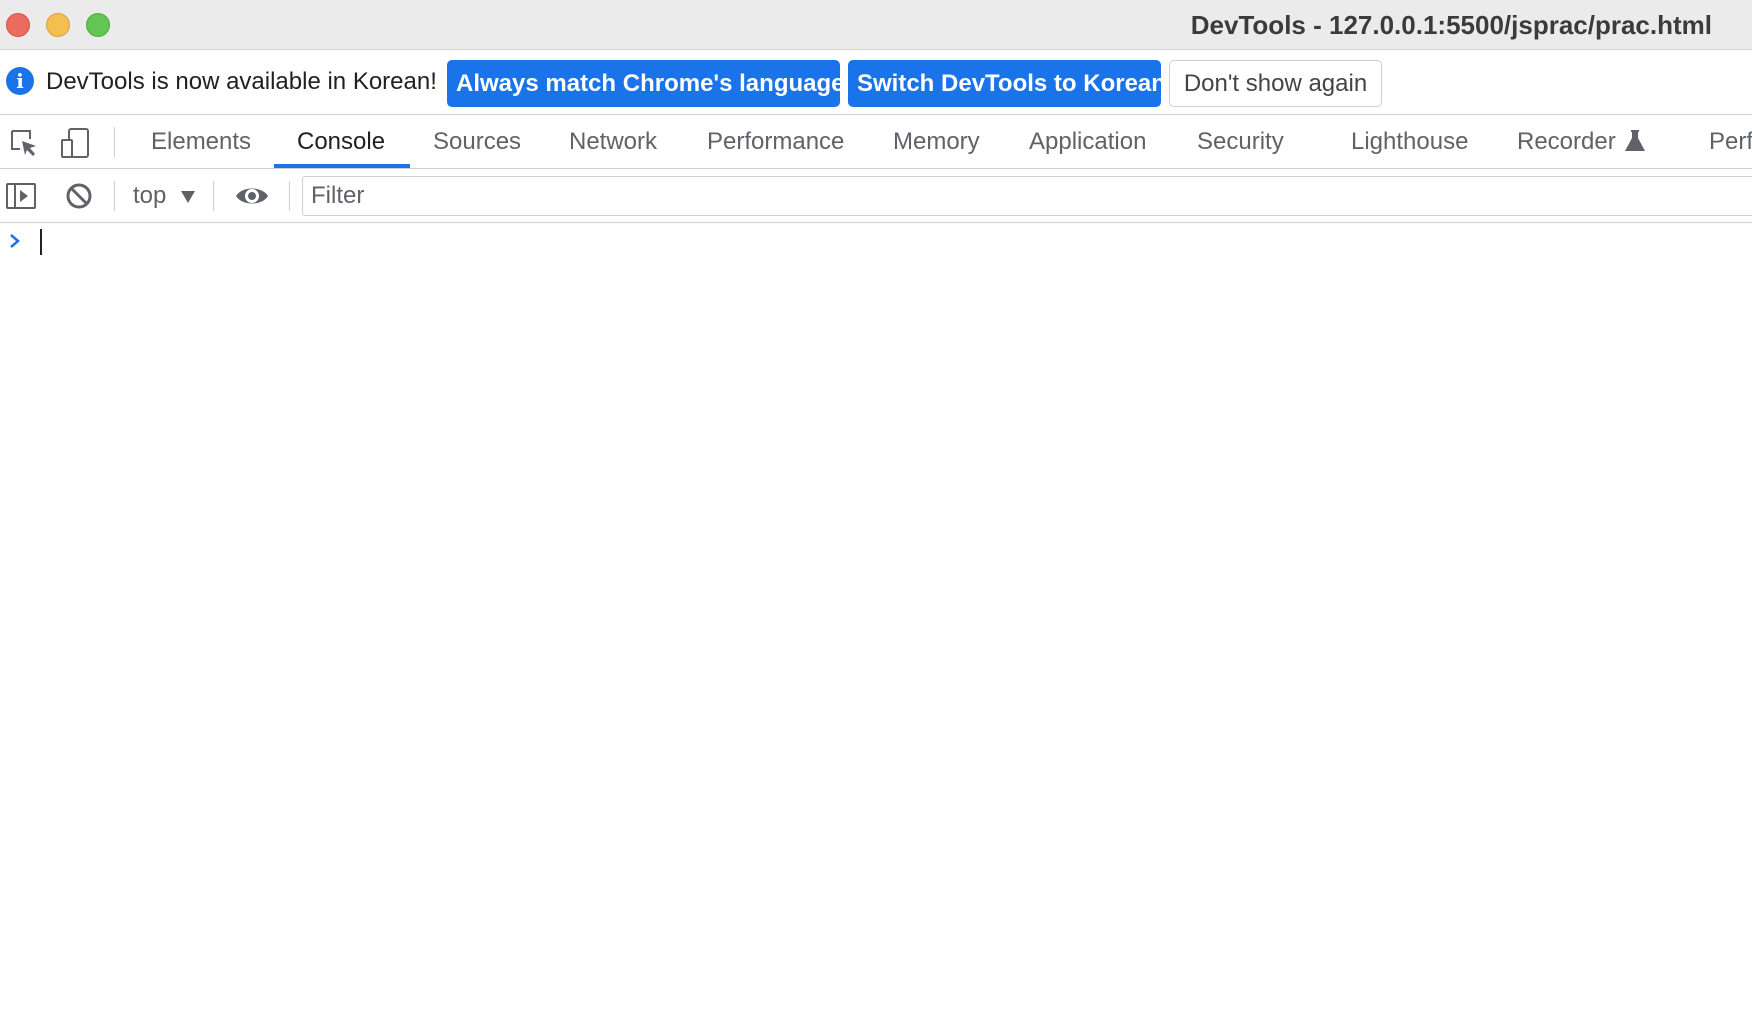 This screenshot has width=1752, height=1012. I want to click on infobar-message: DevTools is now available in Korean!, so click(241, 81).